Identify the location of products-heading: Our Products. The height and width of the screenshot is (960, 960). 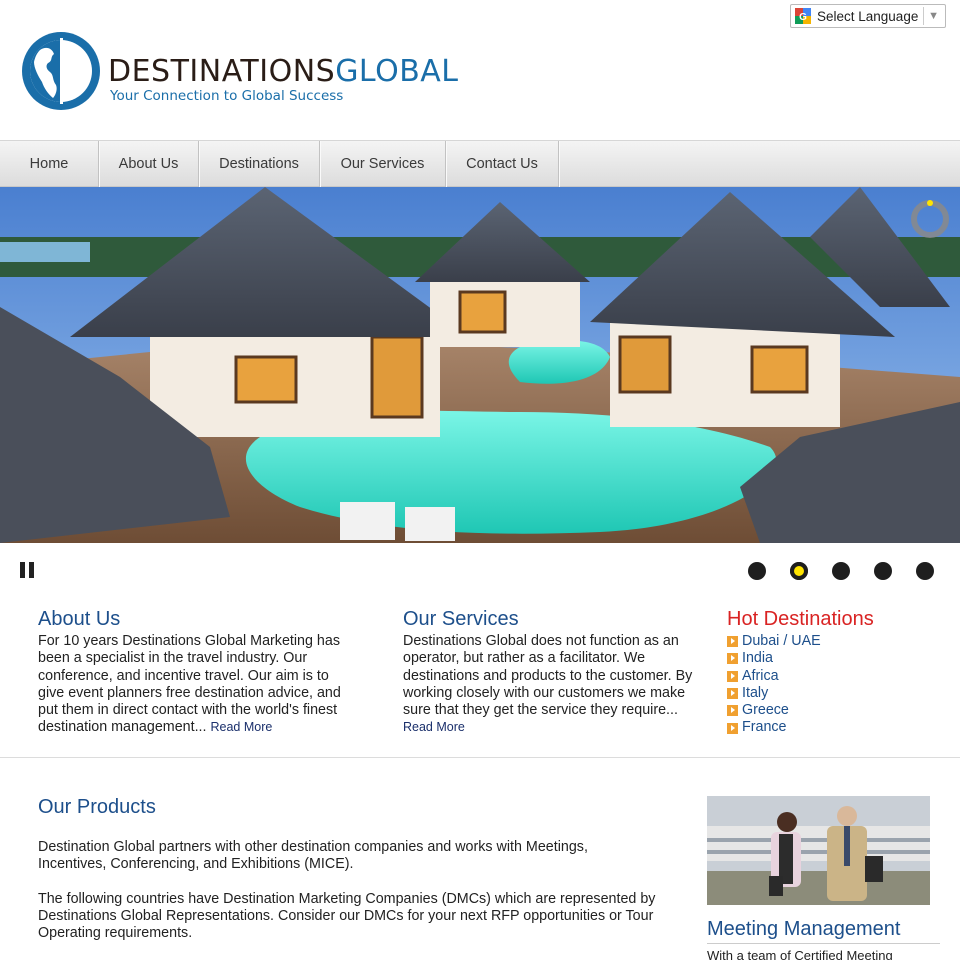
(97, 807).